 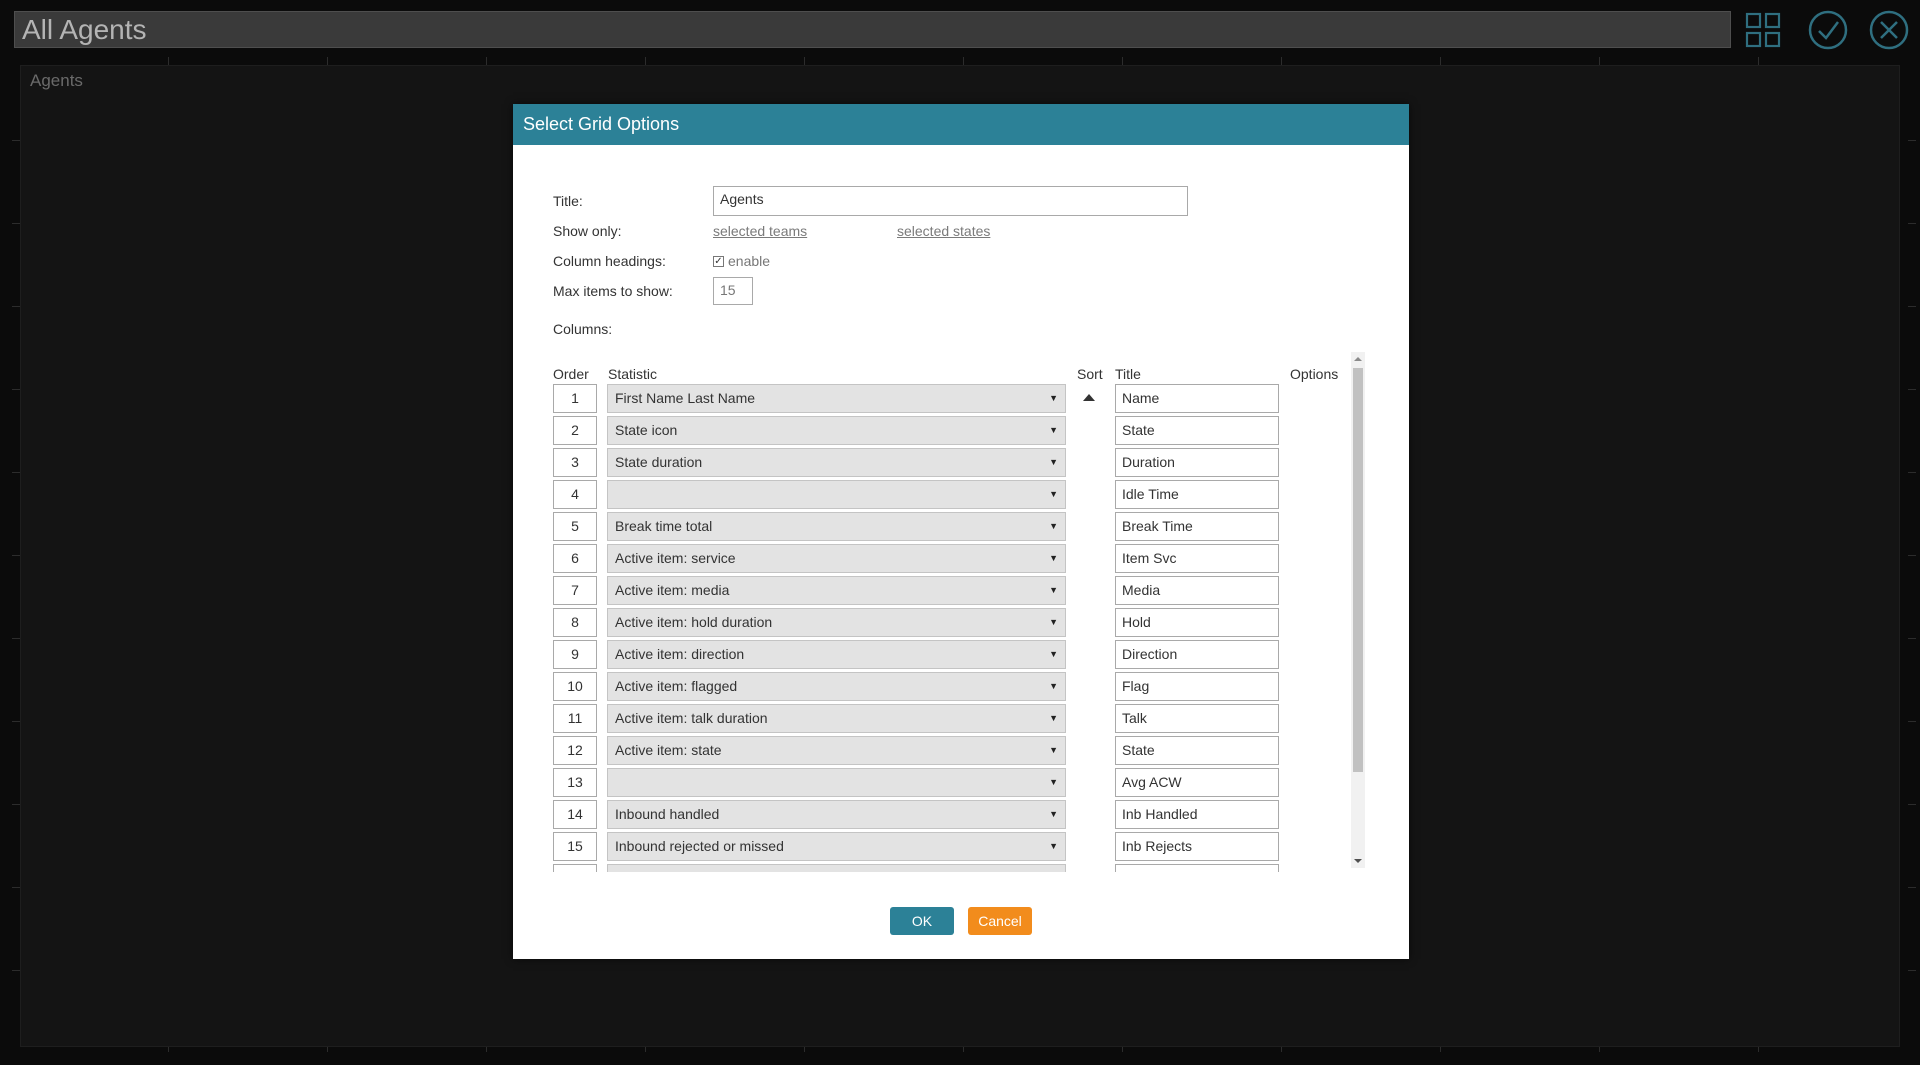 What do you see at coordinates (1197, 686) in the screenshot?
I see `column-title-input: Flag` at bounding box center [1197, 686].